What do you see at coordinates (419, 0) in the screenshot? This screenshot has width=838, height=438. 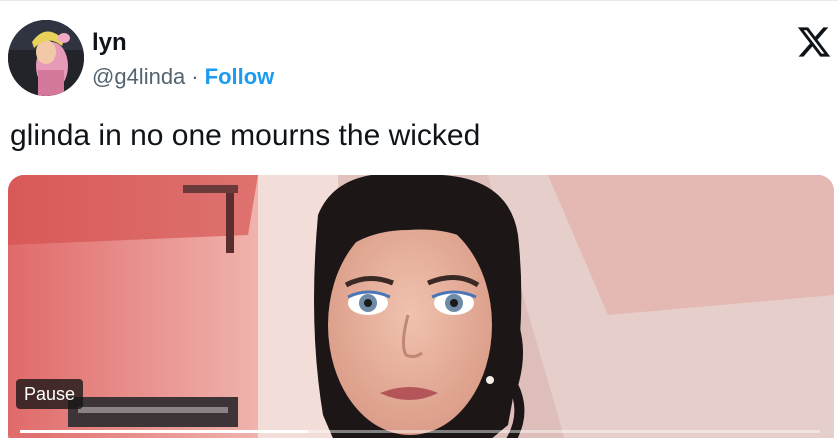 I see `divider` at bounding box center [419, 0].